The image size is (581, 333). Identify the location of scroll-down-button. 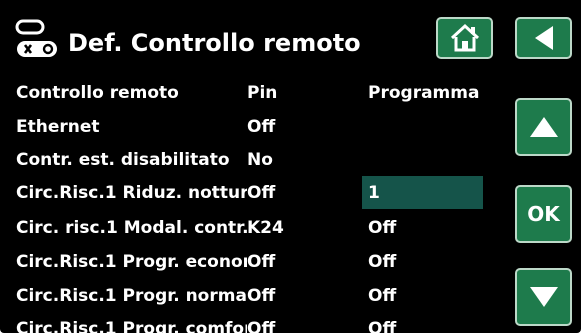
(543, 297).